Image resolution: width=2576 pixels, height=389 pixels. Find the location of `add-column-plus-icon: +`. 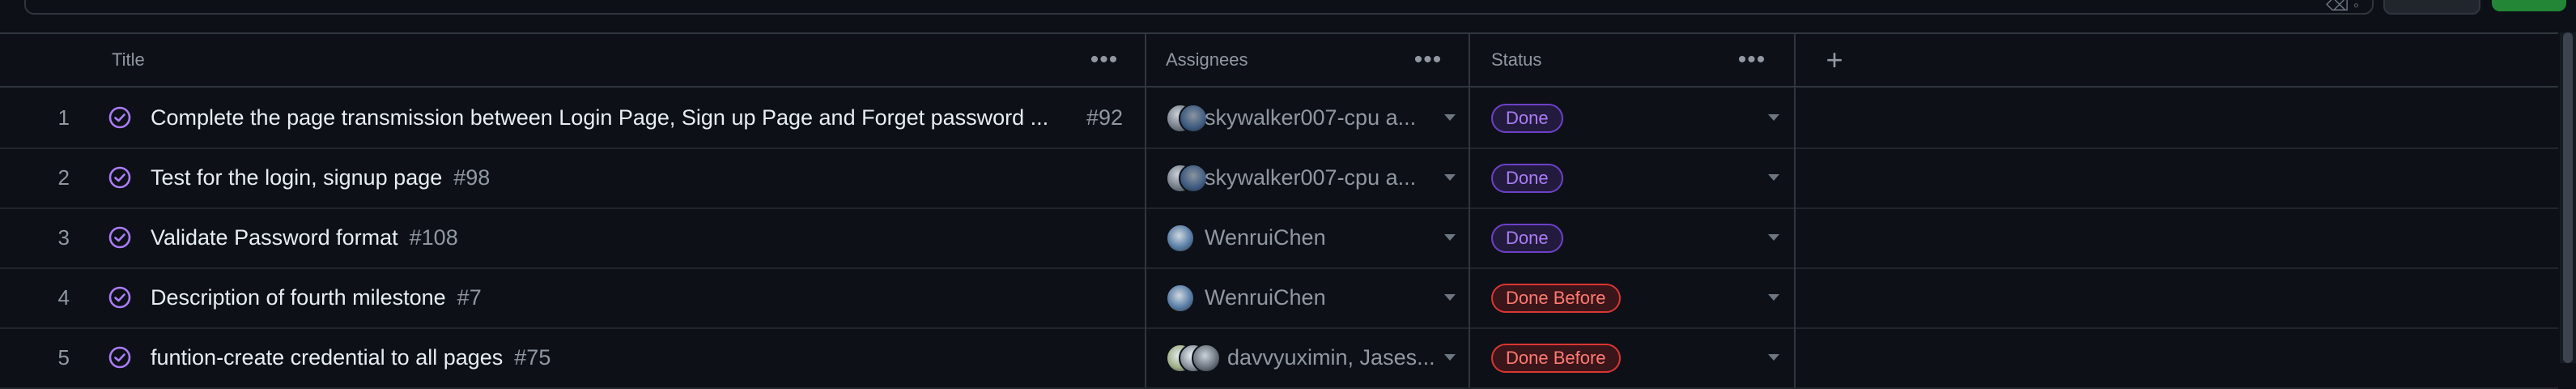

add-column-plus-icon: + is located at coordinates (1834, 60).